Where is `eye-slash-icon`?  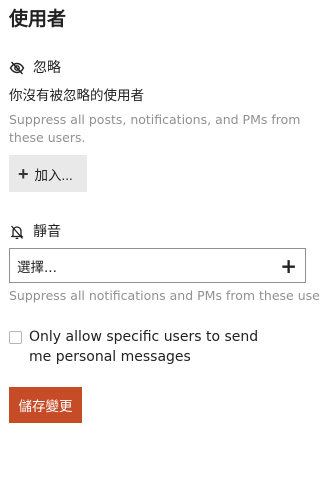 eye-slash-icon is located at coordinates (17, 68).